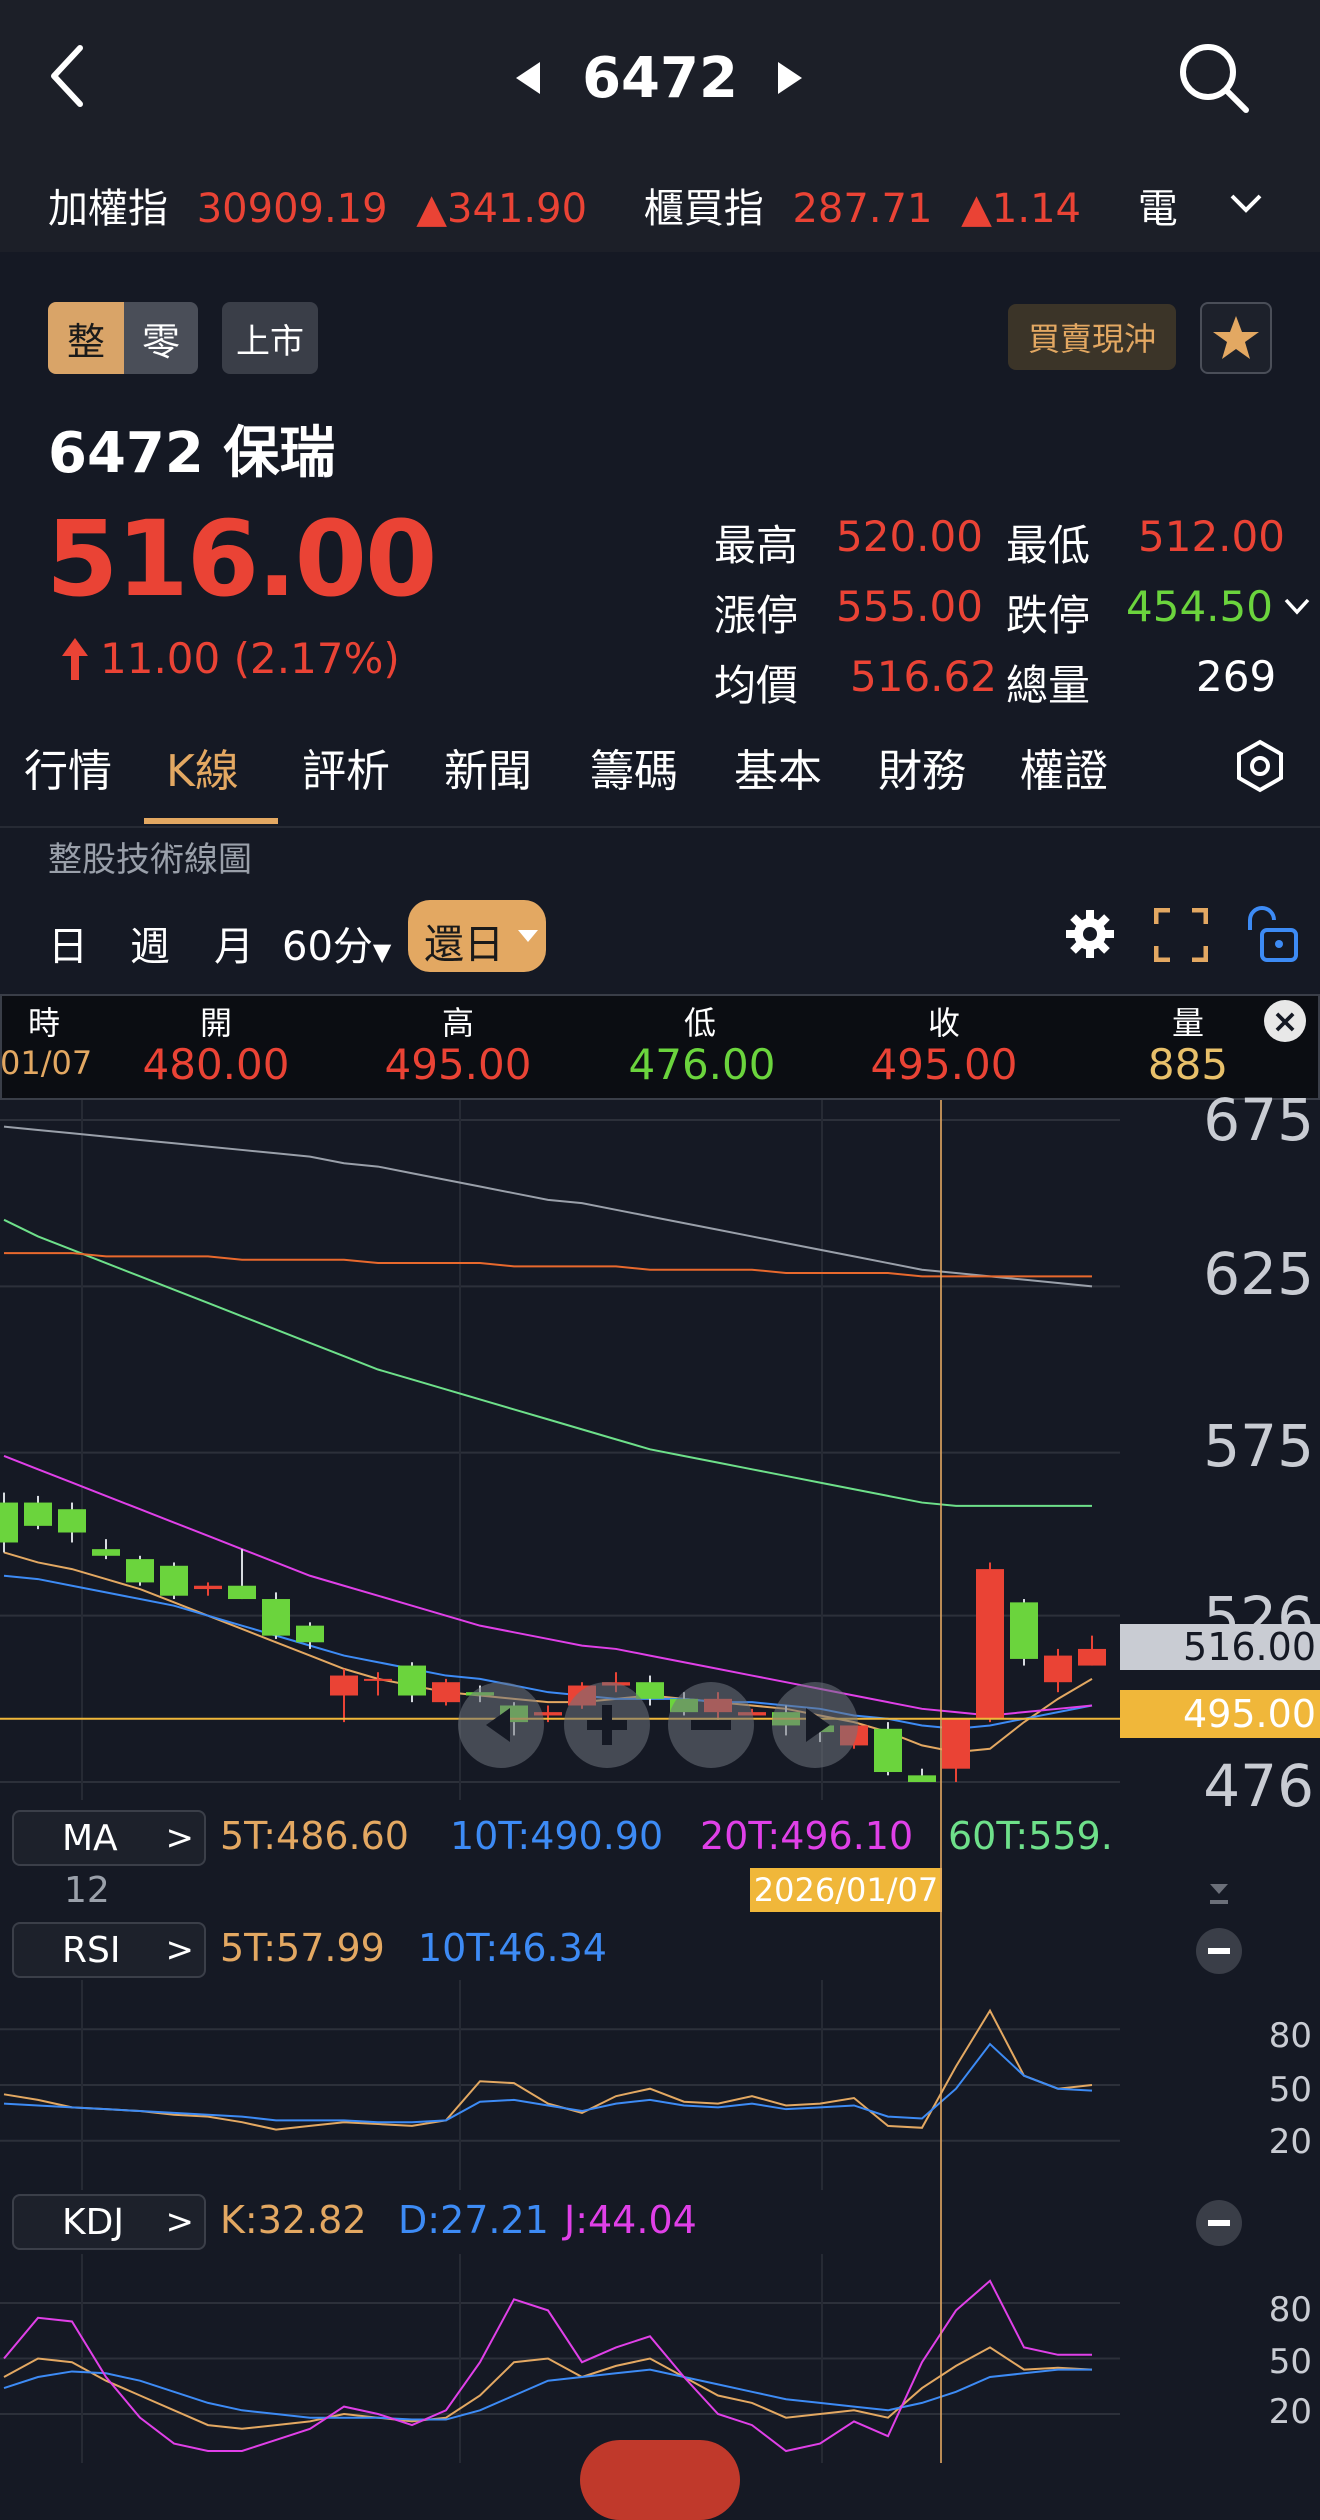  Describe the element at coordinates (109, 2222) in the screenshot. I see `kdj-indicator-selector: KDJ >` at that location.